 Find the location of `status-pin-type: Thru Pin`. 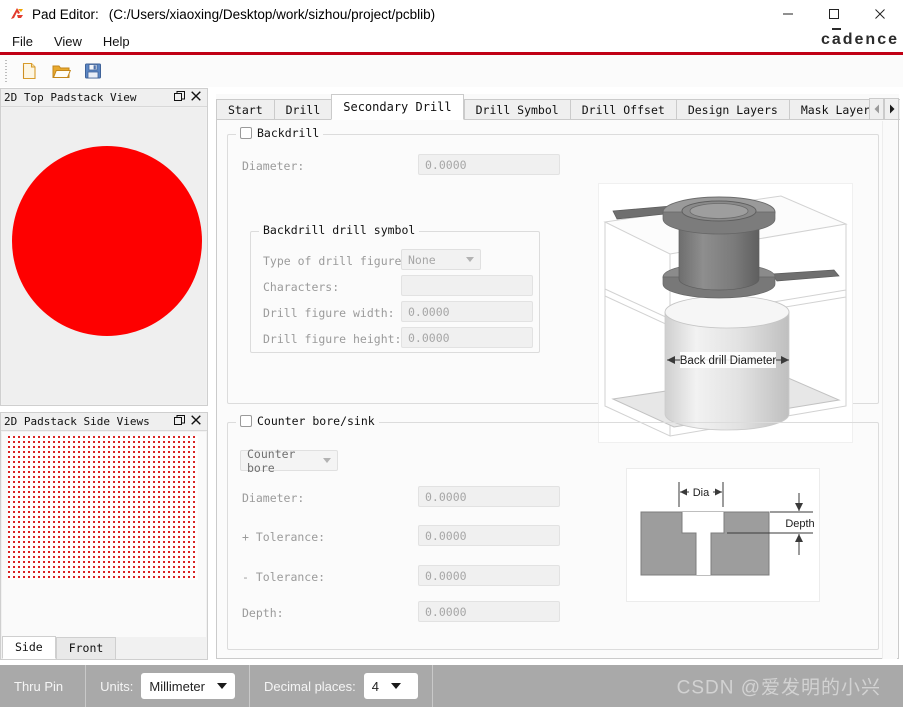

status-pin-type: Thru Pin is located at coordinates (43, 686).